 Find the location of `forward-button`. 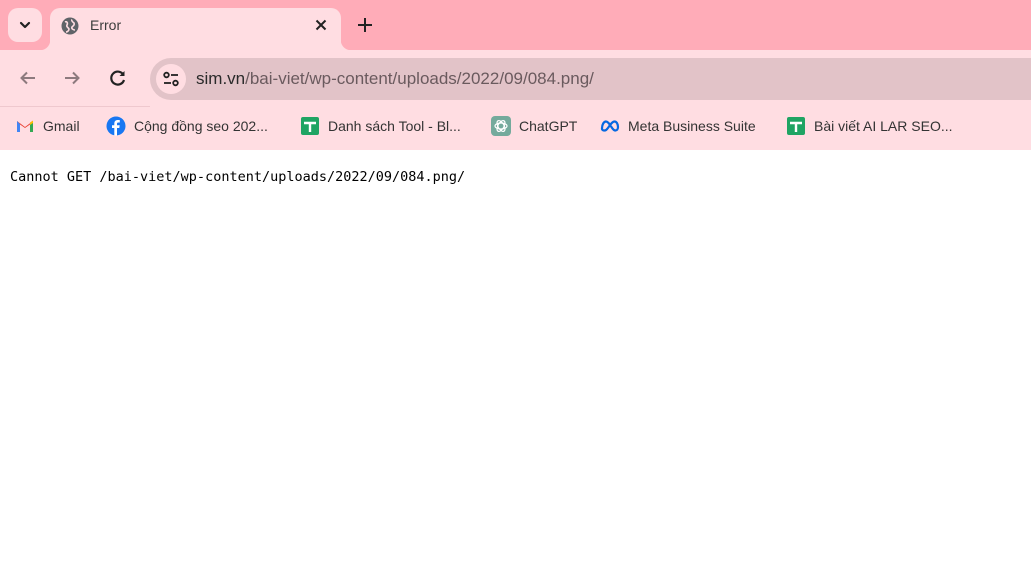

forward-button is located at coordinates (72, 78).